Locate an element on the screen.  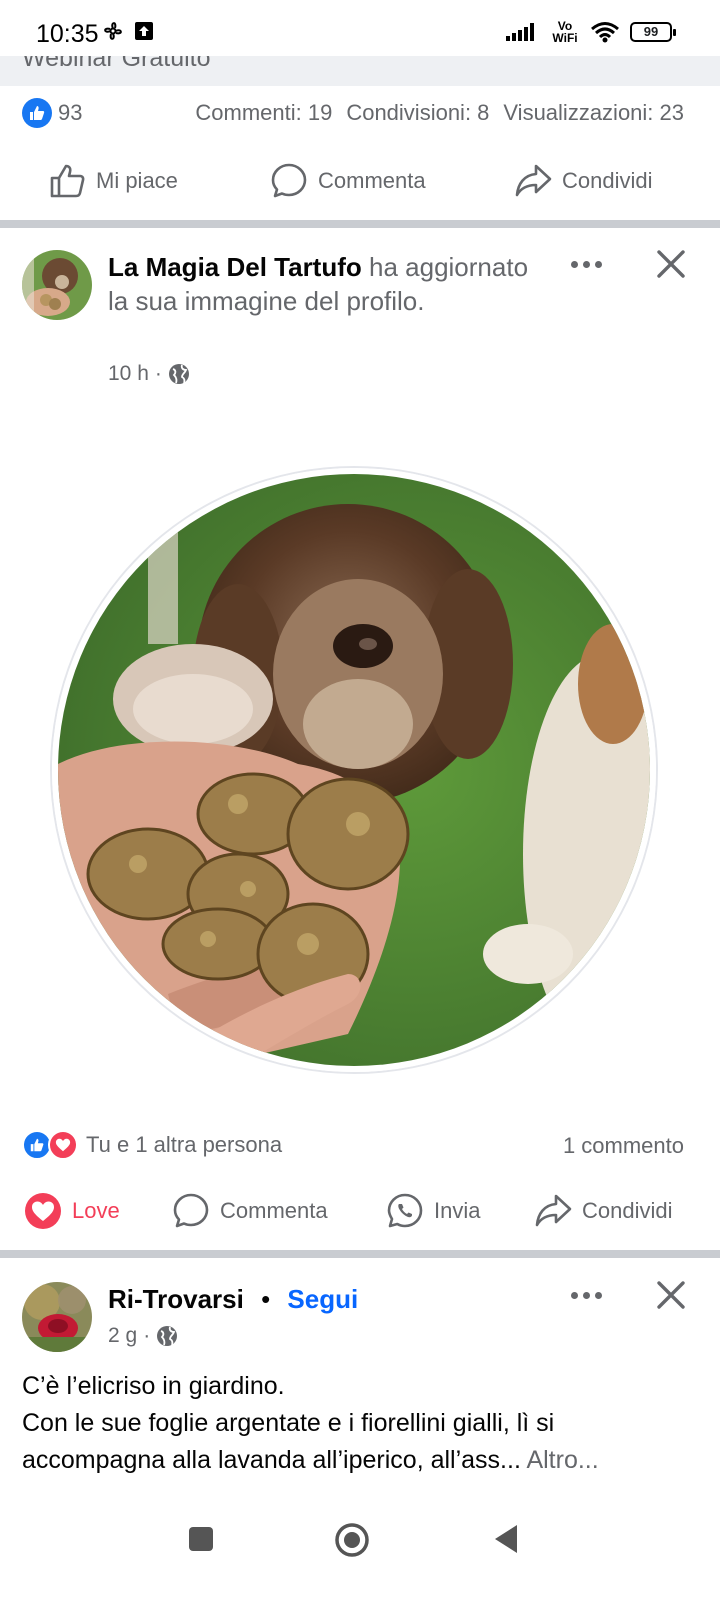
recents-square-icon is located at coordinates (201, 1539).